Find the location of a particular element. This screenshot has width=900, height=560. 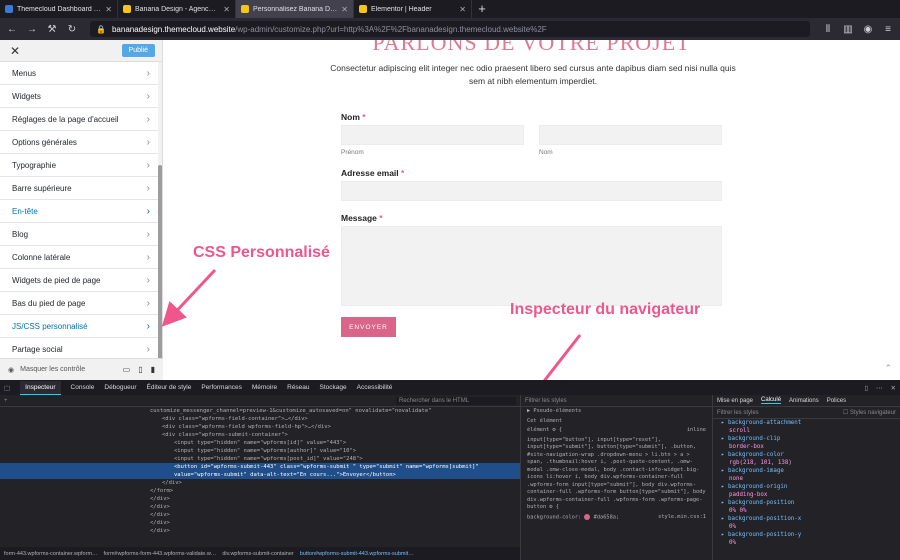

devtools-tab: Débogueur is located at coordinates (120, 387).